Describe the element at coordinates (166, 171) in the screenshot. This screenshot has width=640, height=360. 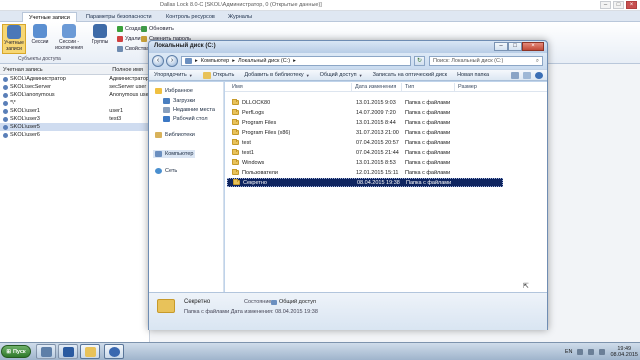
I see `nav-network: Сеть` at that location.